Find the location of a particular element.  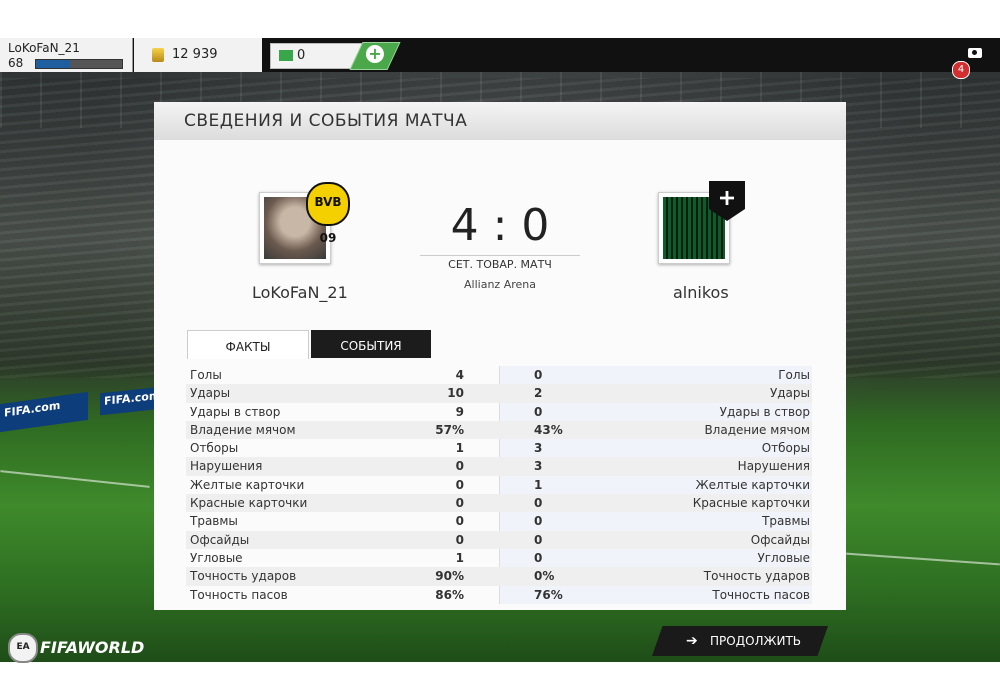

match-type: СЕТ. ТОВАР. МАТЧ is located at coordinates (500, 263).